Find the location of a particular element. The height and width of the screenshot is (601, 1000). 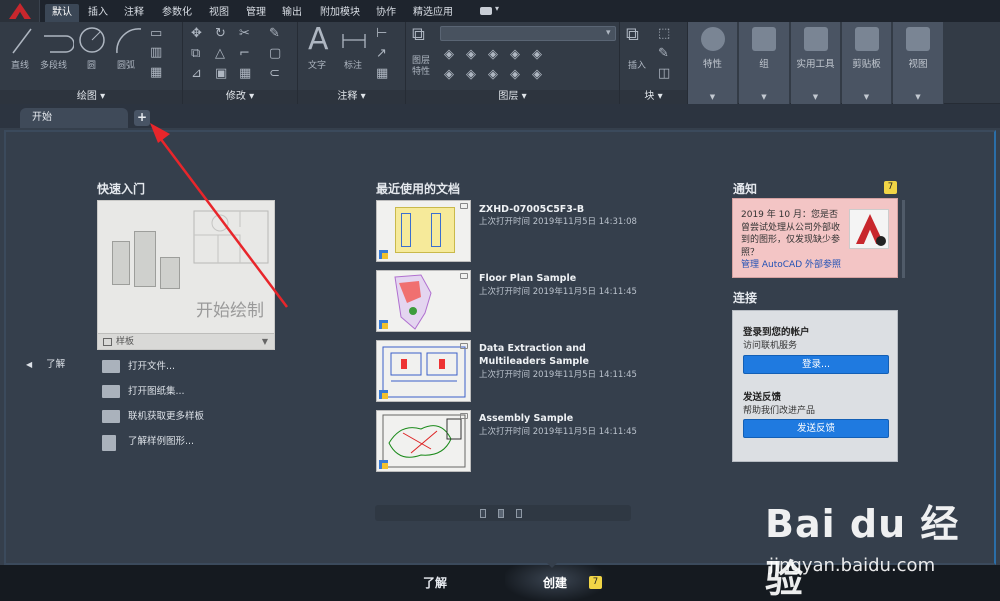

array-icon: ▦ is located at coordinates (245, 74).